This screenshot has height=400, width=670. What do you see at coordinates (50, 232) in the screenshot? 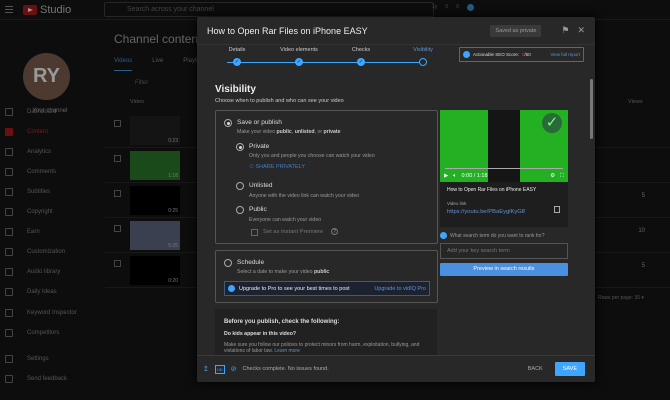
I see `sidebar-item-earn: Earn` at bounding box center [50, 232].